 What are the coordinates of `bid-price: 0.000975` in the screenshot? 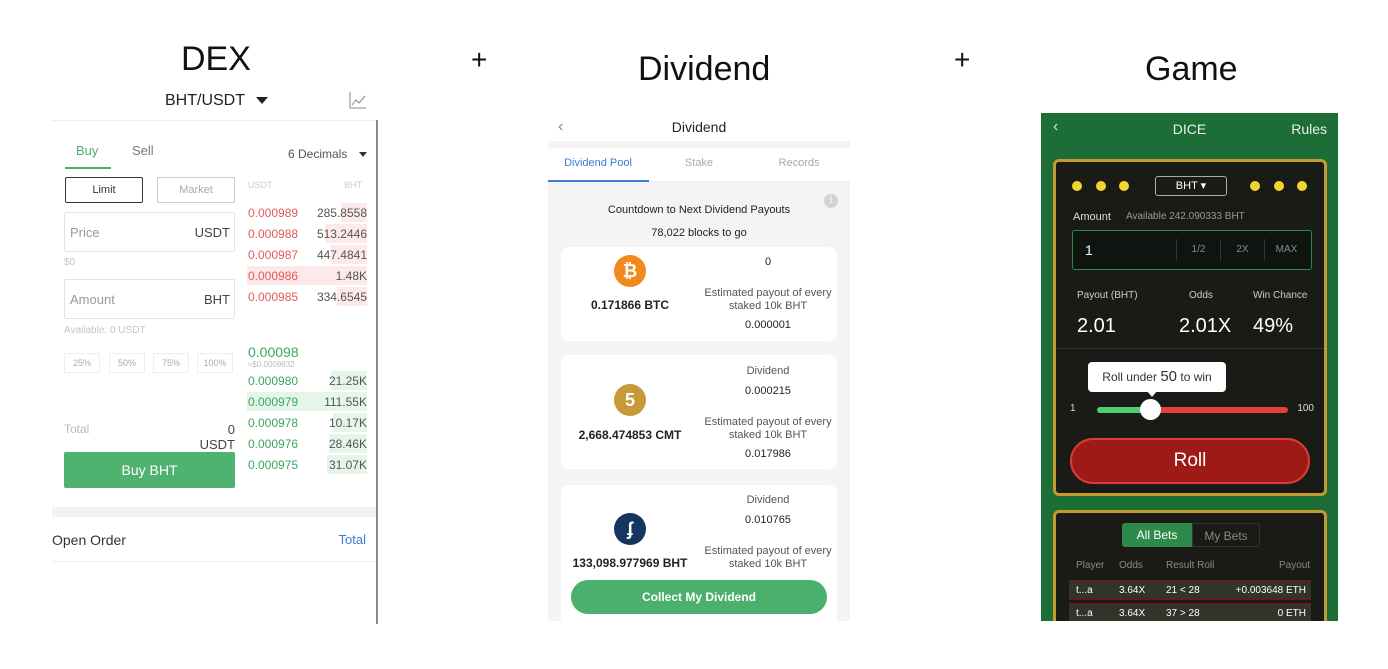 It's located at (273, 465).